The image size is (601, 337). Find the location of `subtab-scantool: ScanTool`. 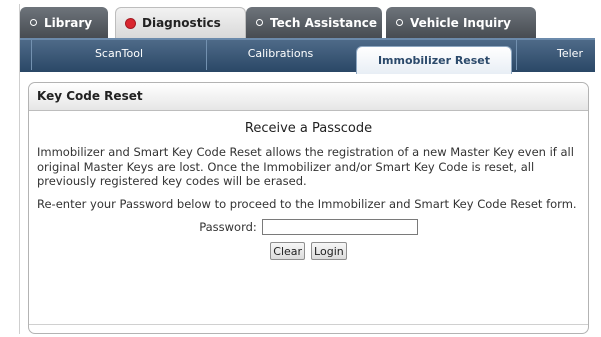

subtab-scantool: ScanTool is located at coordinates (118, 55).